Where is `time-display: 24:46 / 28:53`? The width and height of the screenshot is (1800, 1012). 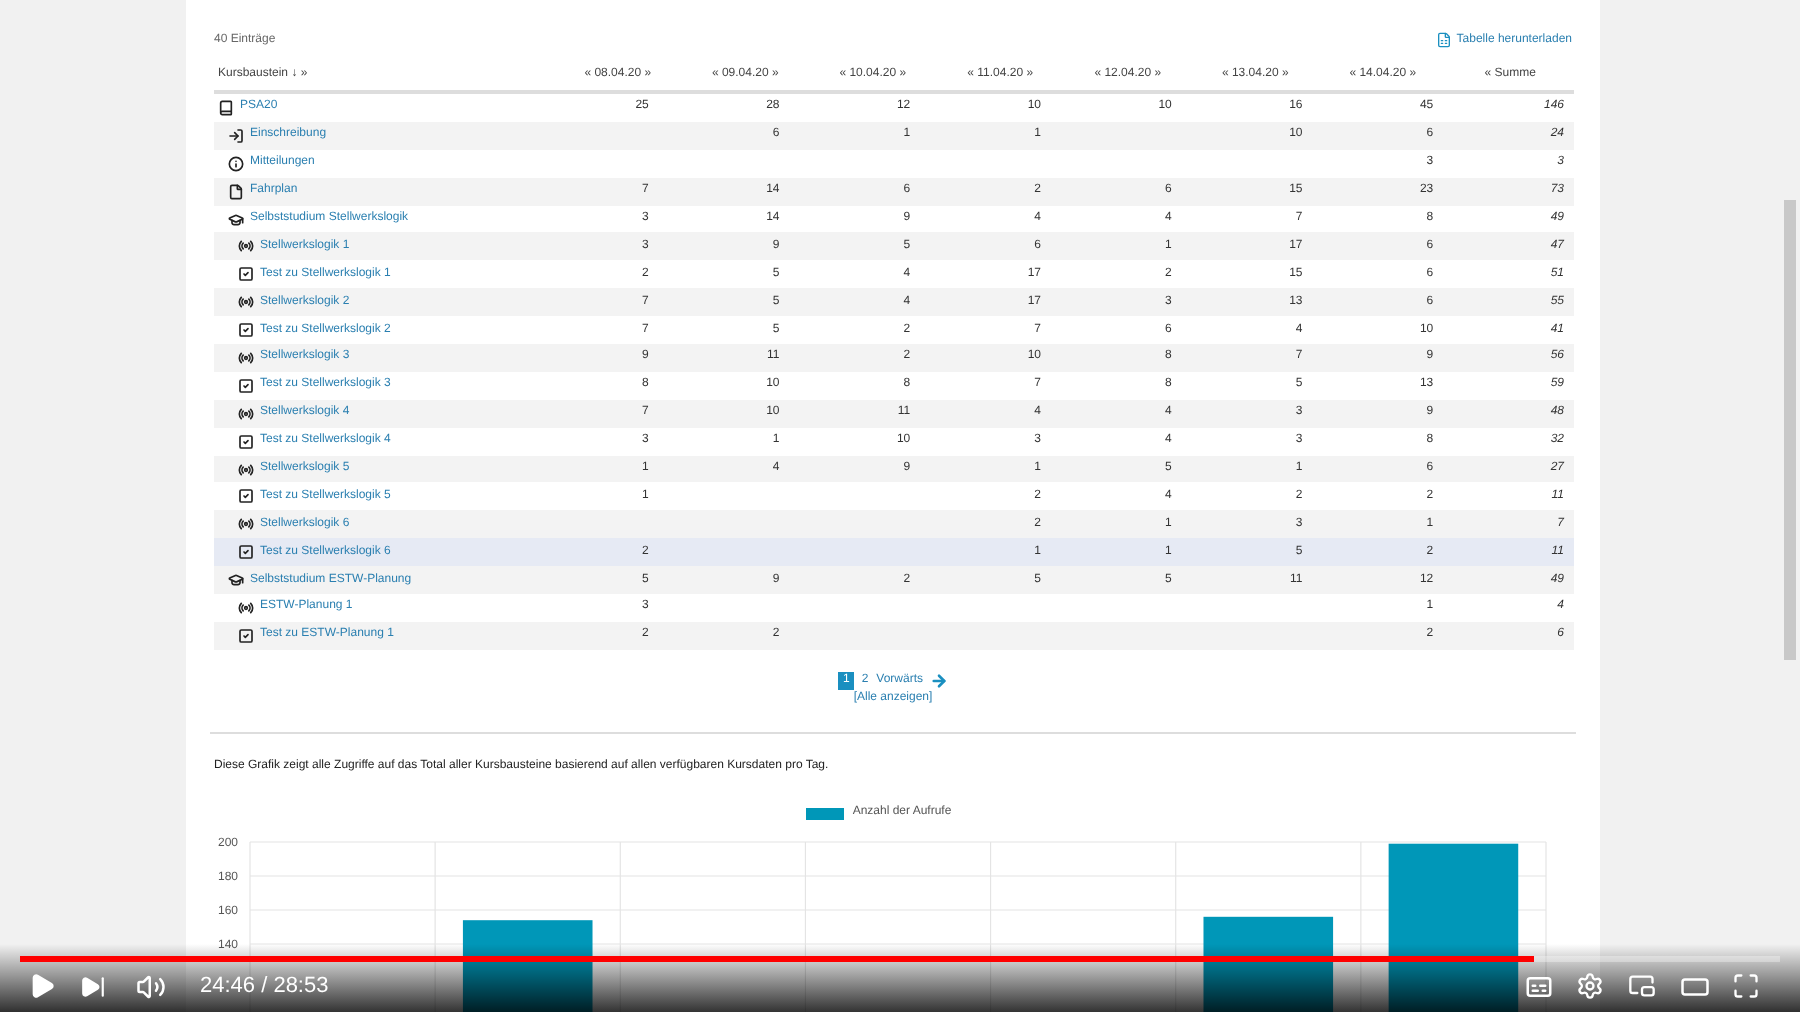 time-display: 24:46 / 28:53 is located at coordinates (264, 986).